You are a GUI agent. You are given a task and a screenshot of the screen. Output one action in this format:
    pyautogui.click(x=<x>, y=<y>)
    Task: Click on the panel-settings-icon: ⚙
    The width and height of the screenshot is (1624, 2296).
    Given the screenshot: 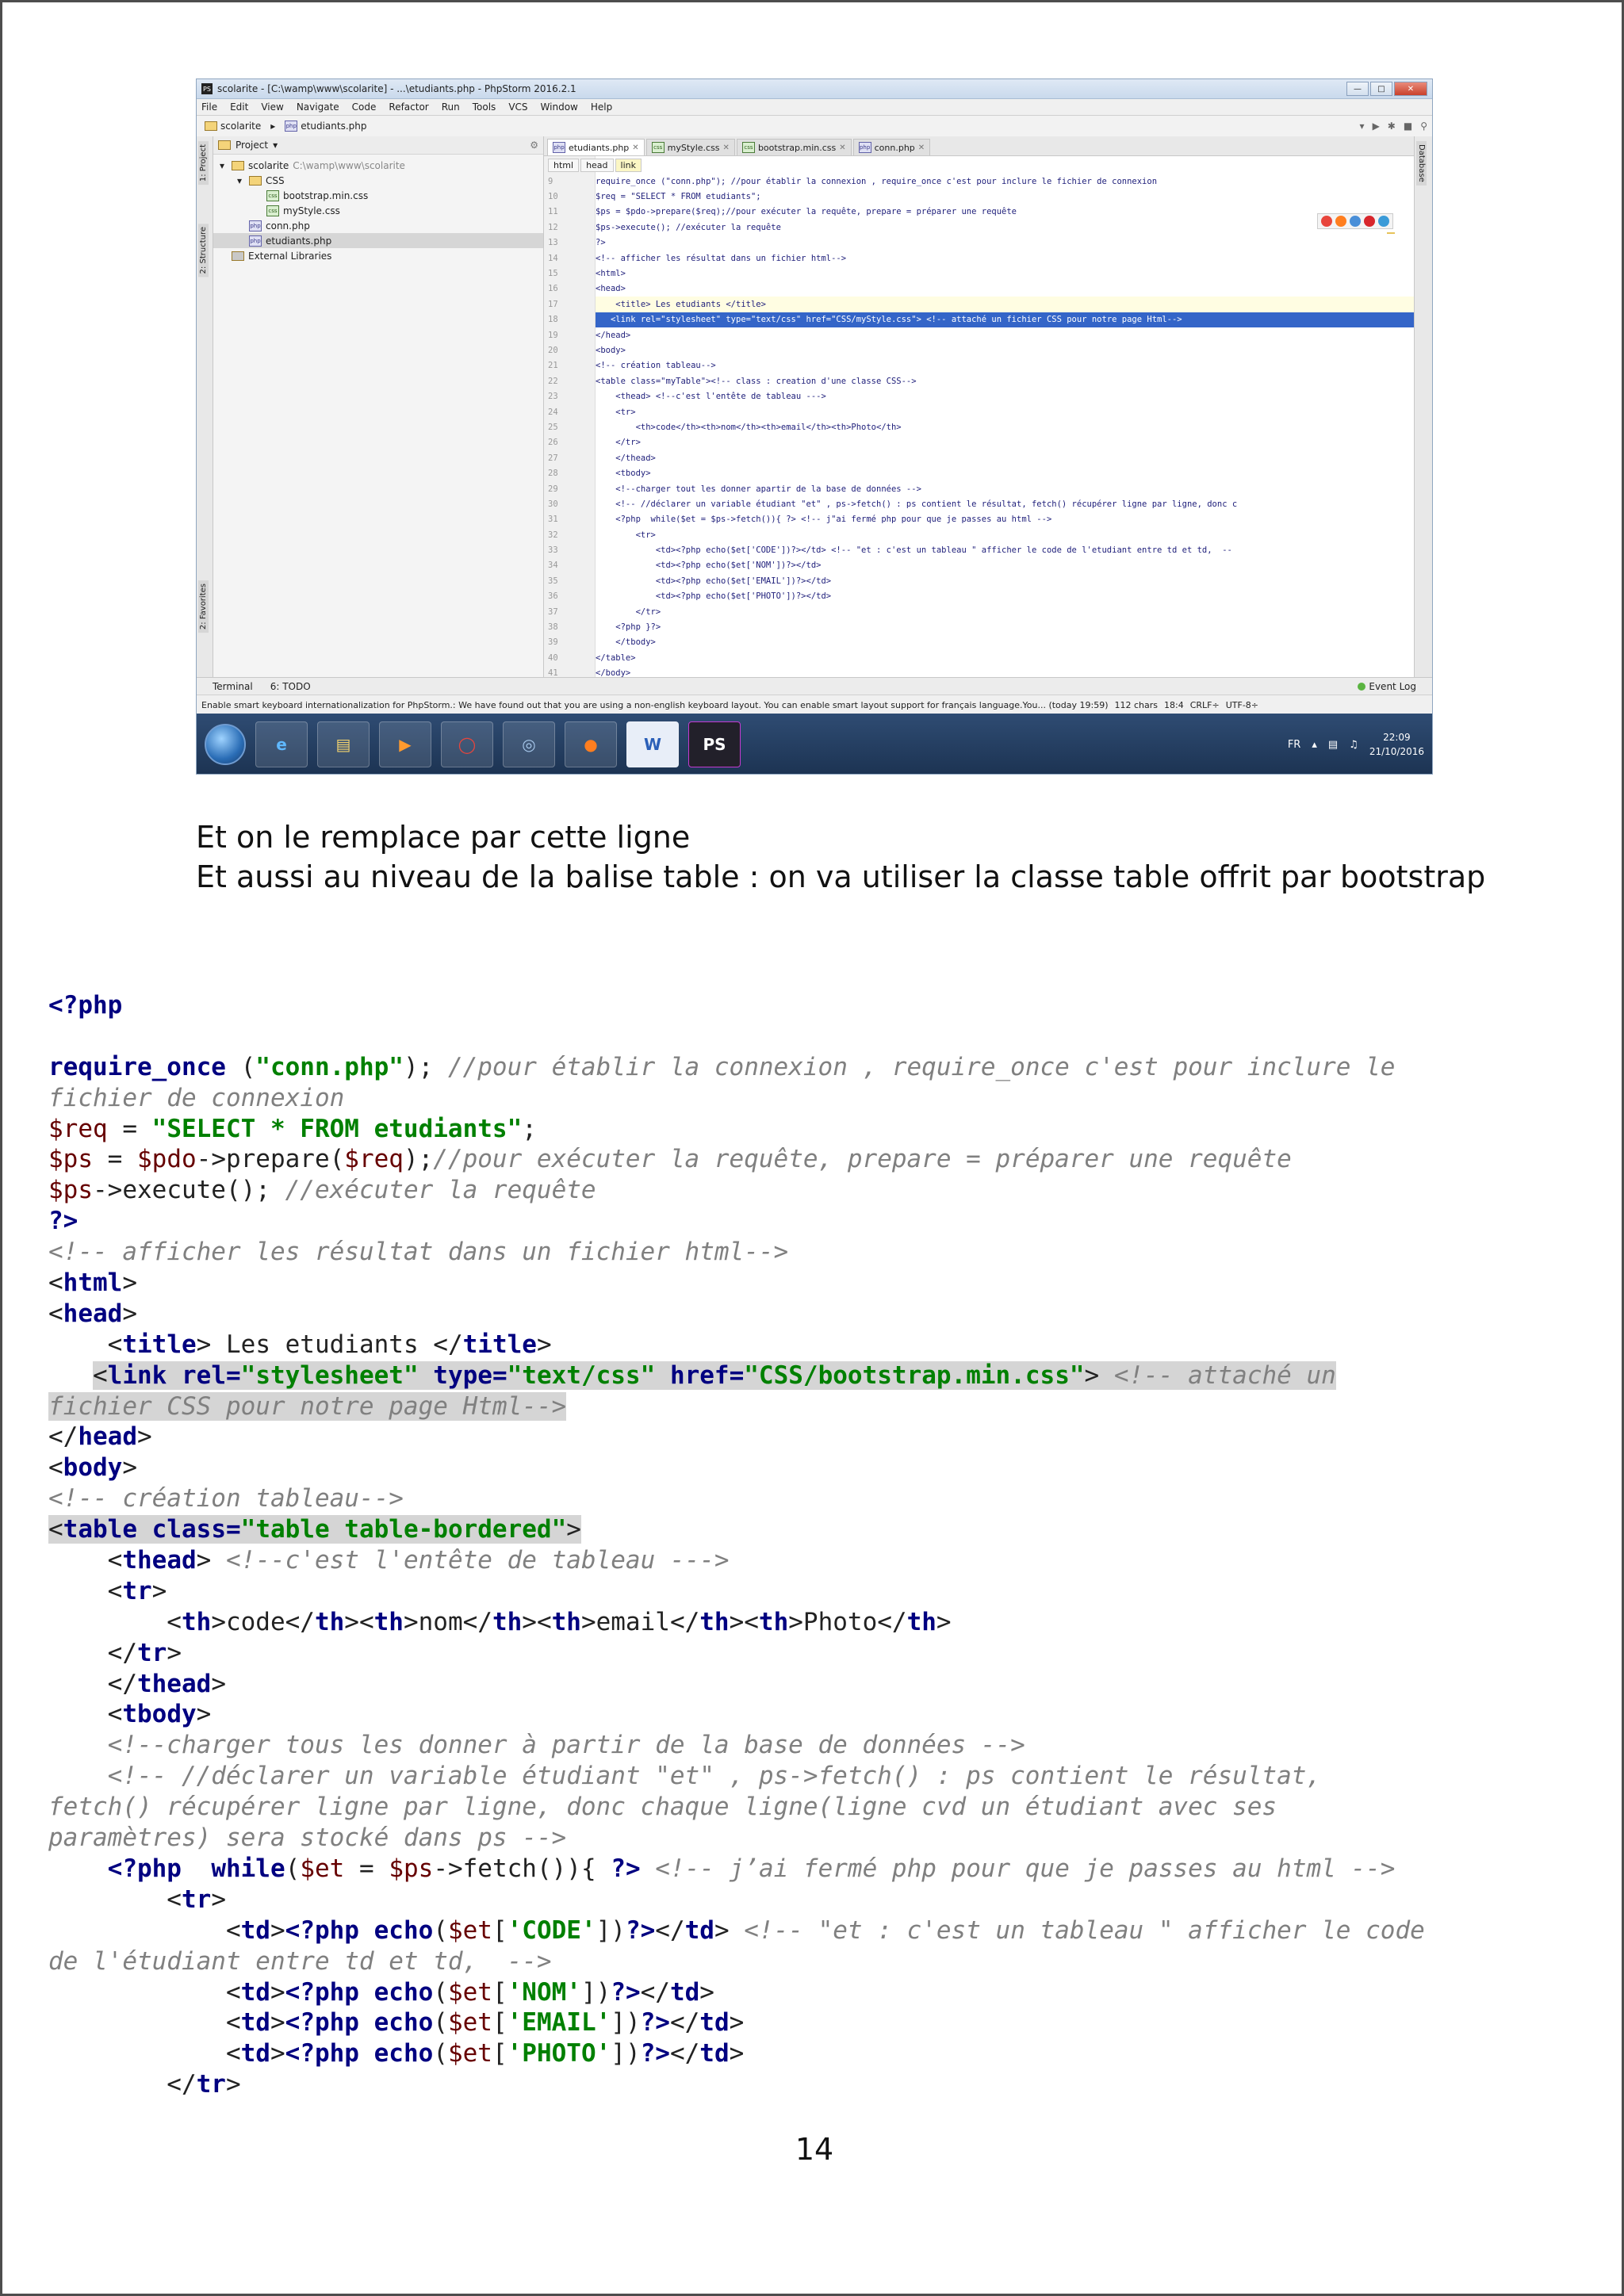 What is the action you would take?
    pyautogui.click(x=534, y=145)
    